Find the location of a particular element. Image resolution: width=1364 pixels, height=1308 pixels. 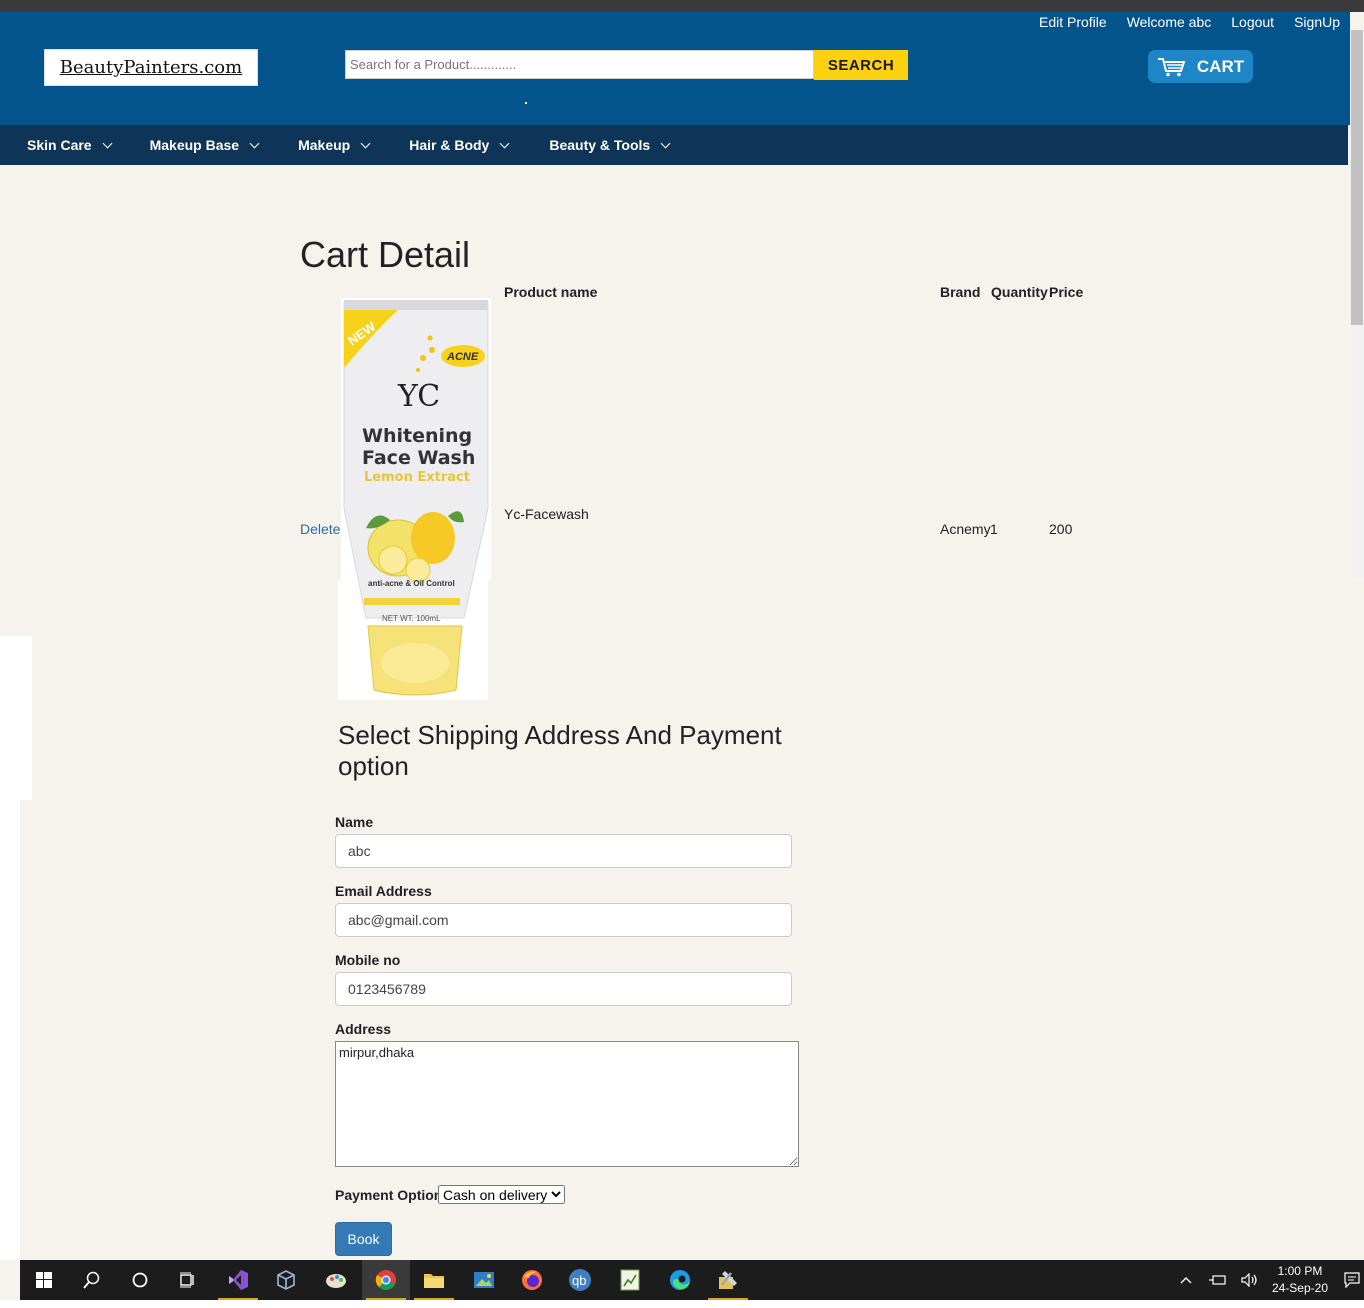

nav-item-skin-care: Skin Care is located at coordinates (70, 145).